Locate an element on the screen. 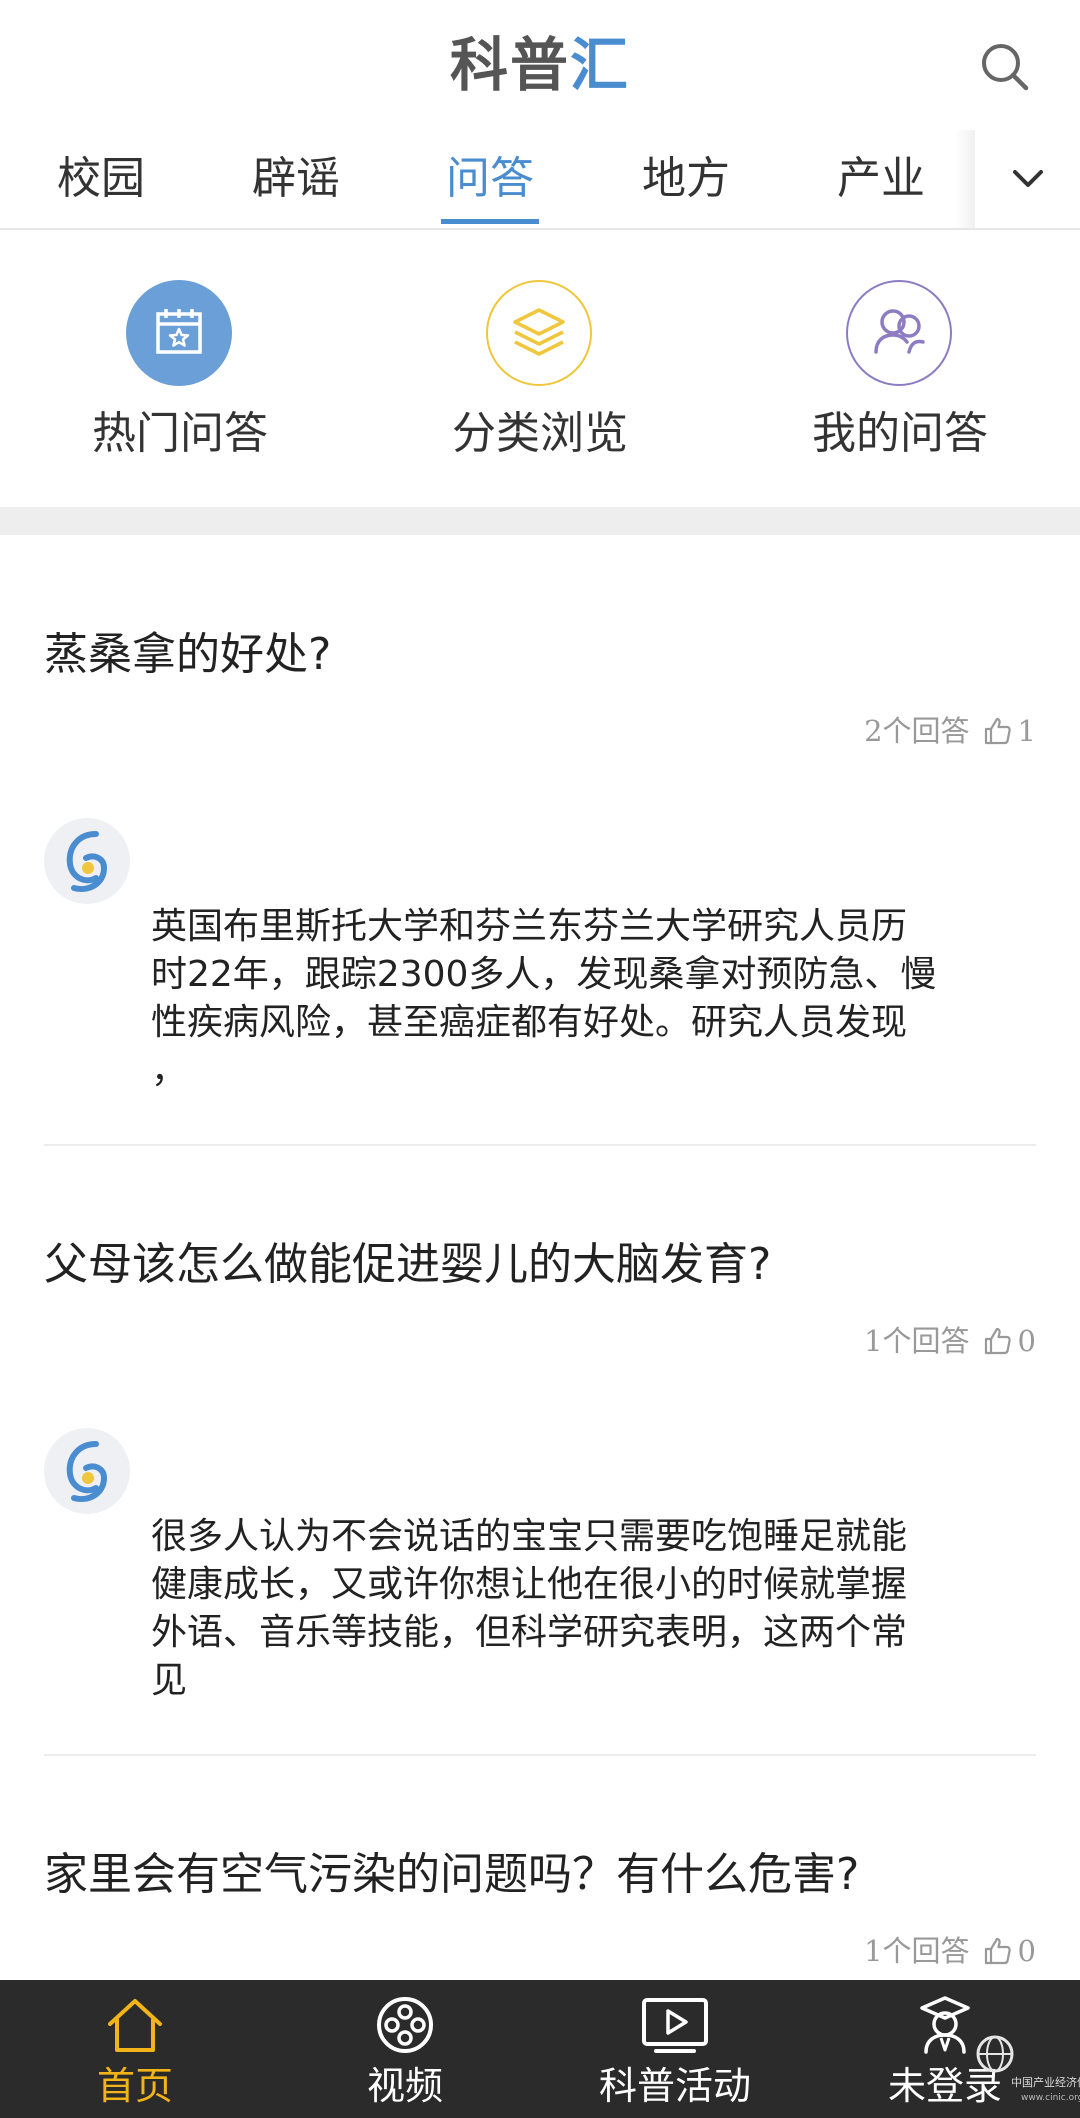 The image size is (1080, 2118). quick-entries: 热门问答 分类浏览 我的问答 is located at coordinates (540, 369).